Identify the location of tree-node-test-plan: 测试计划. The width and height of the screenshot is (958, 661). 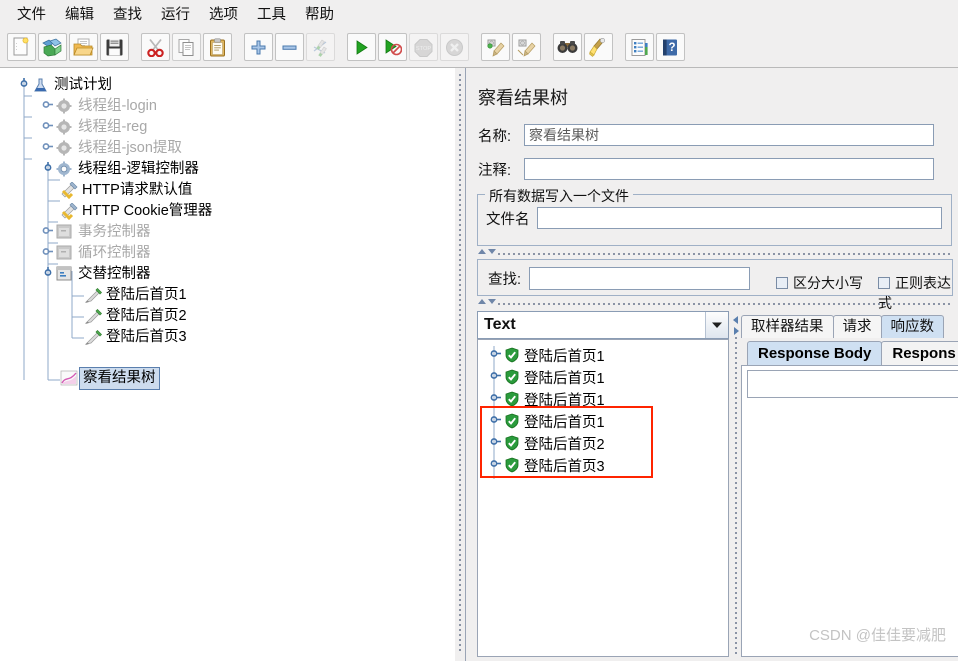
(65, 85).